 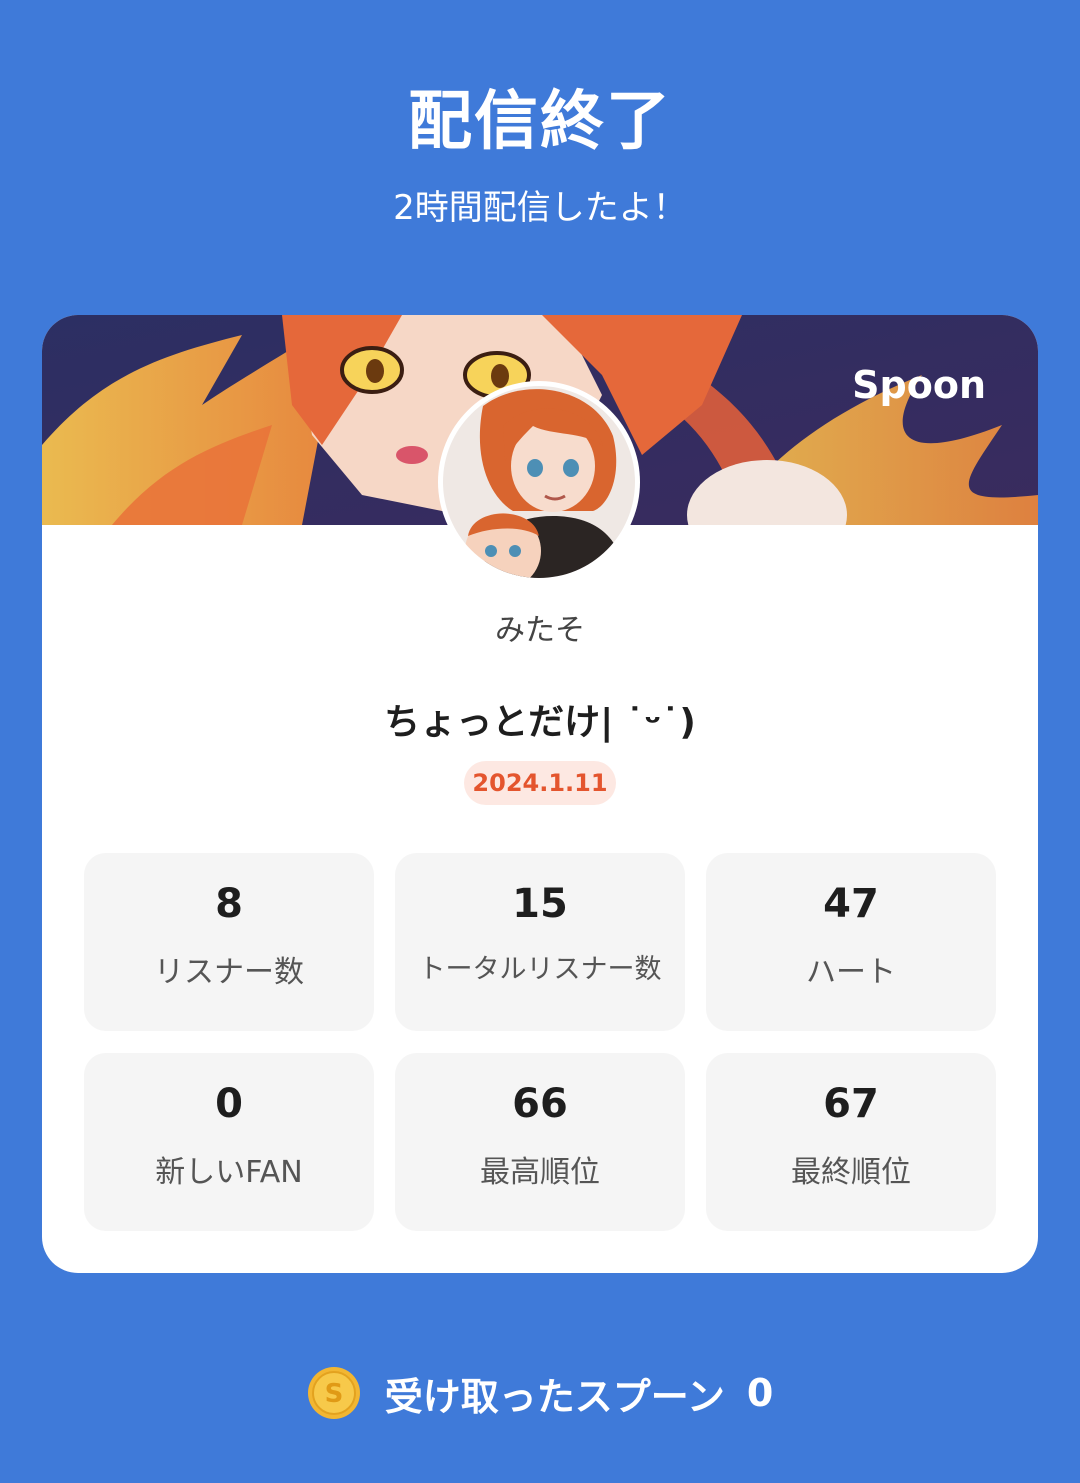 What do you see at coordinates (760, 1393) in the screenshot?
I see `received-spoons-count: 0` at bounding box center [760, 1393].